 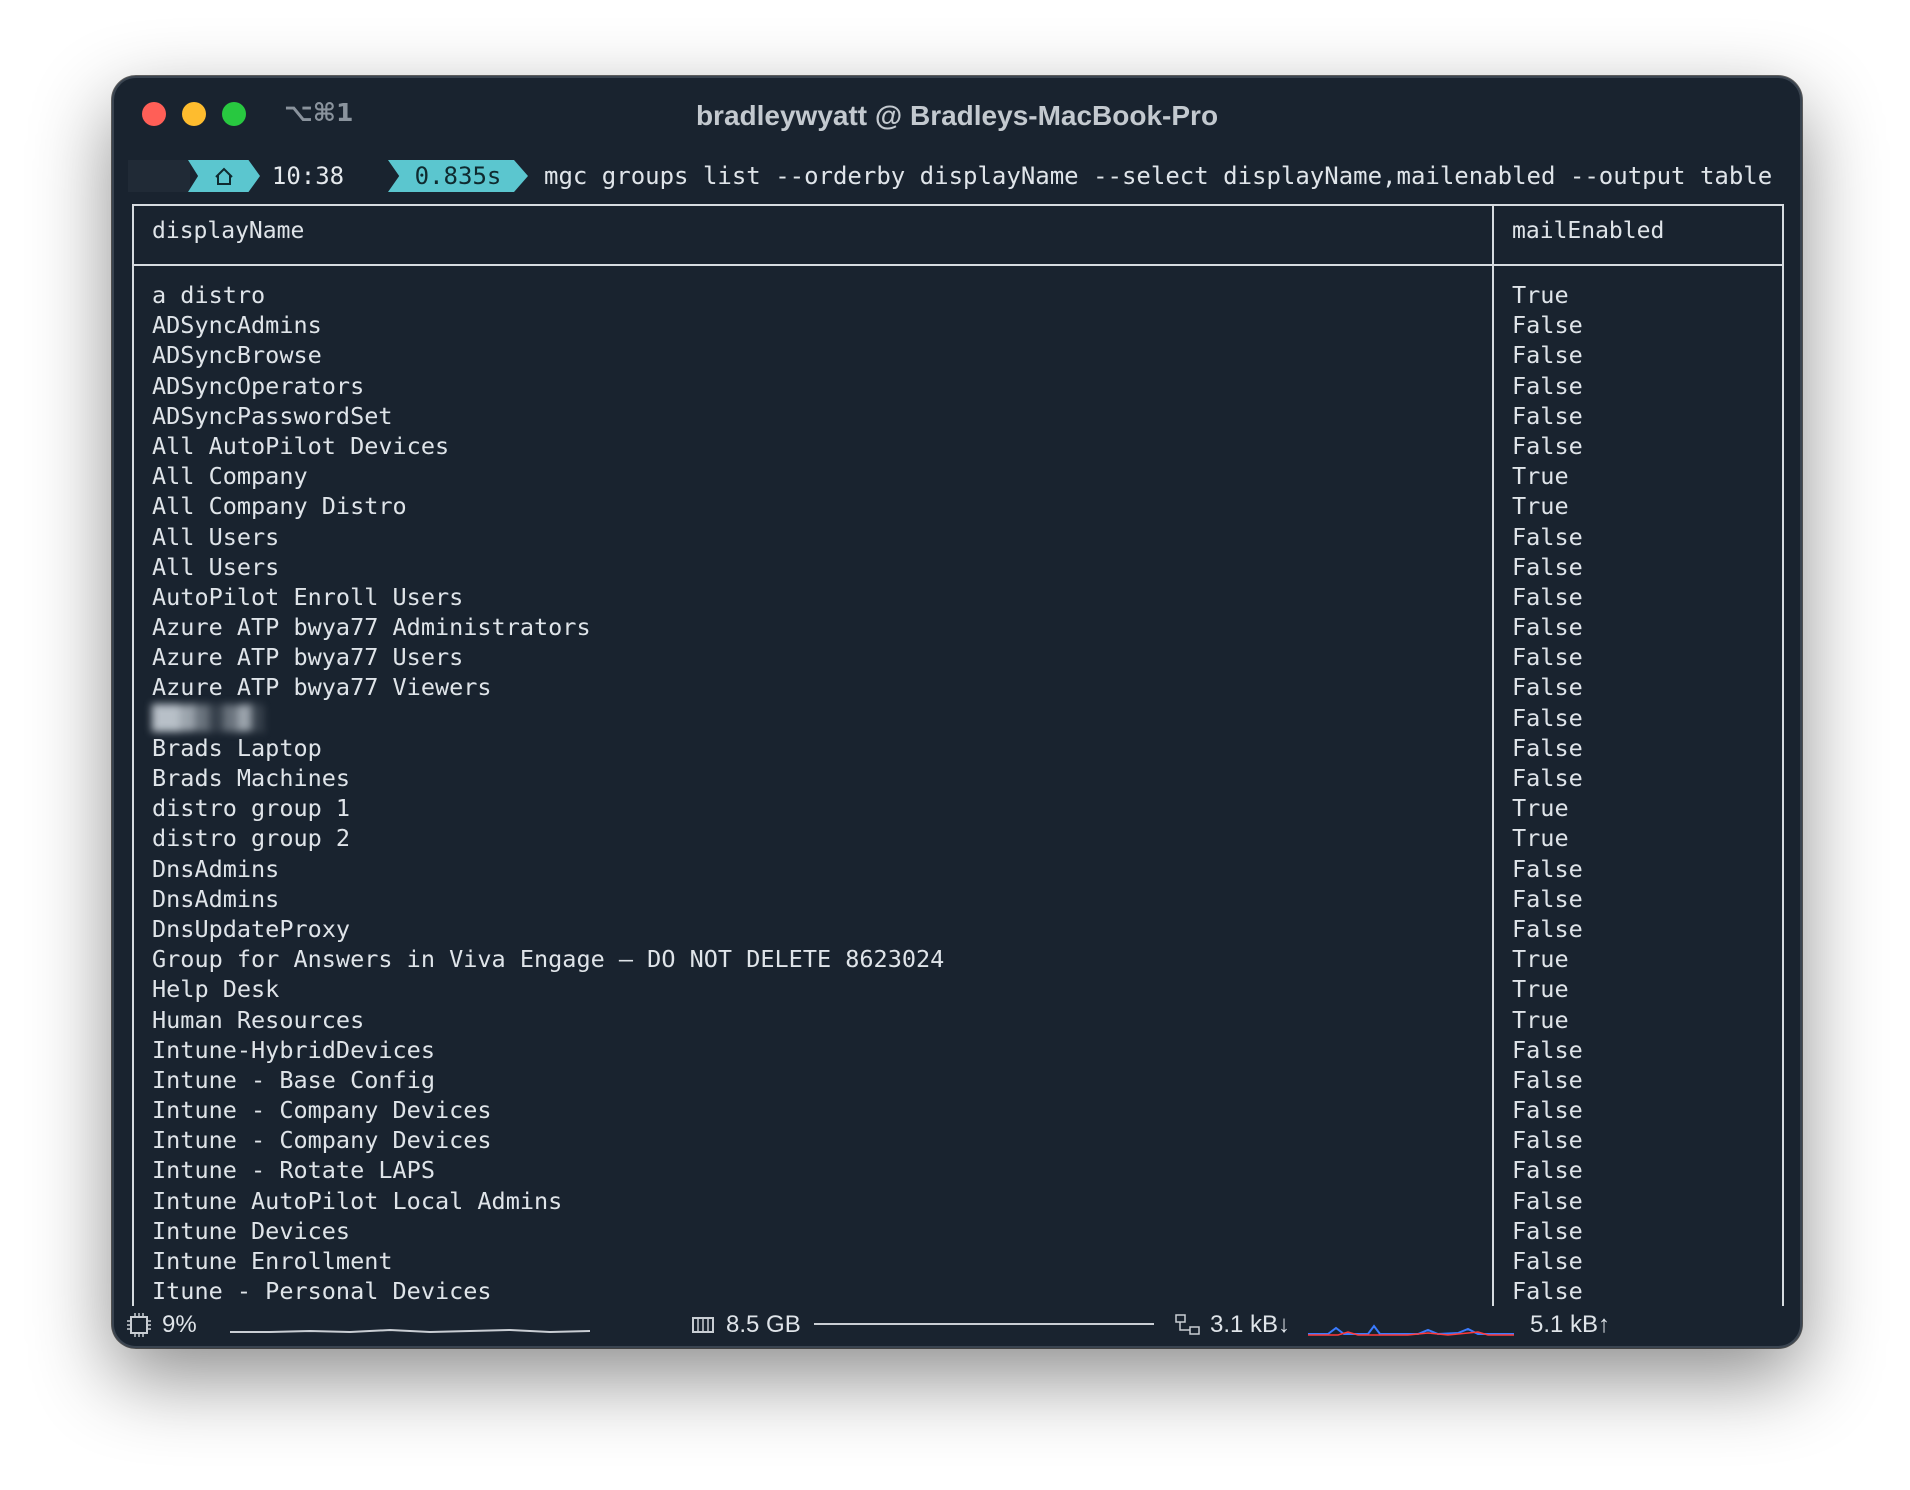 What do you see at coordinates (237, 325) in the screenshot?
I see `cell-displayname: ADSyncAdmins` at bounding box center [237, 325].